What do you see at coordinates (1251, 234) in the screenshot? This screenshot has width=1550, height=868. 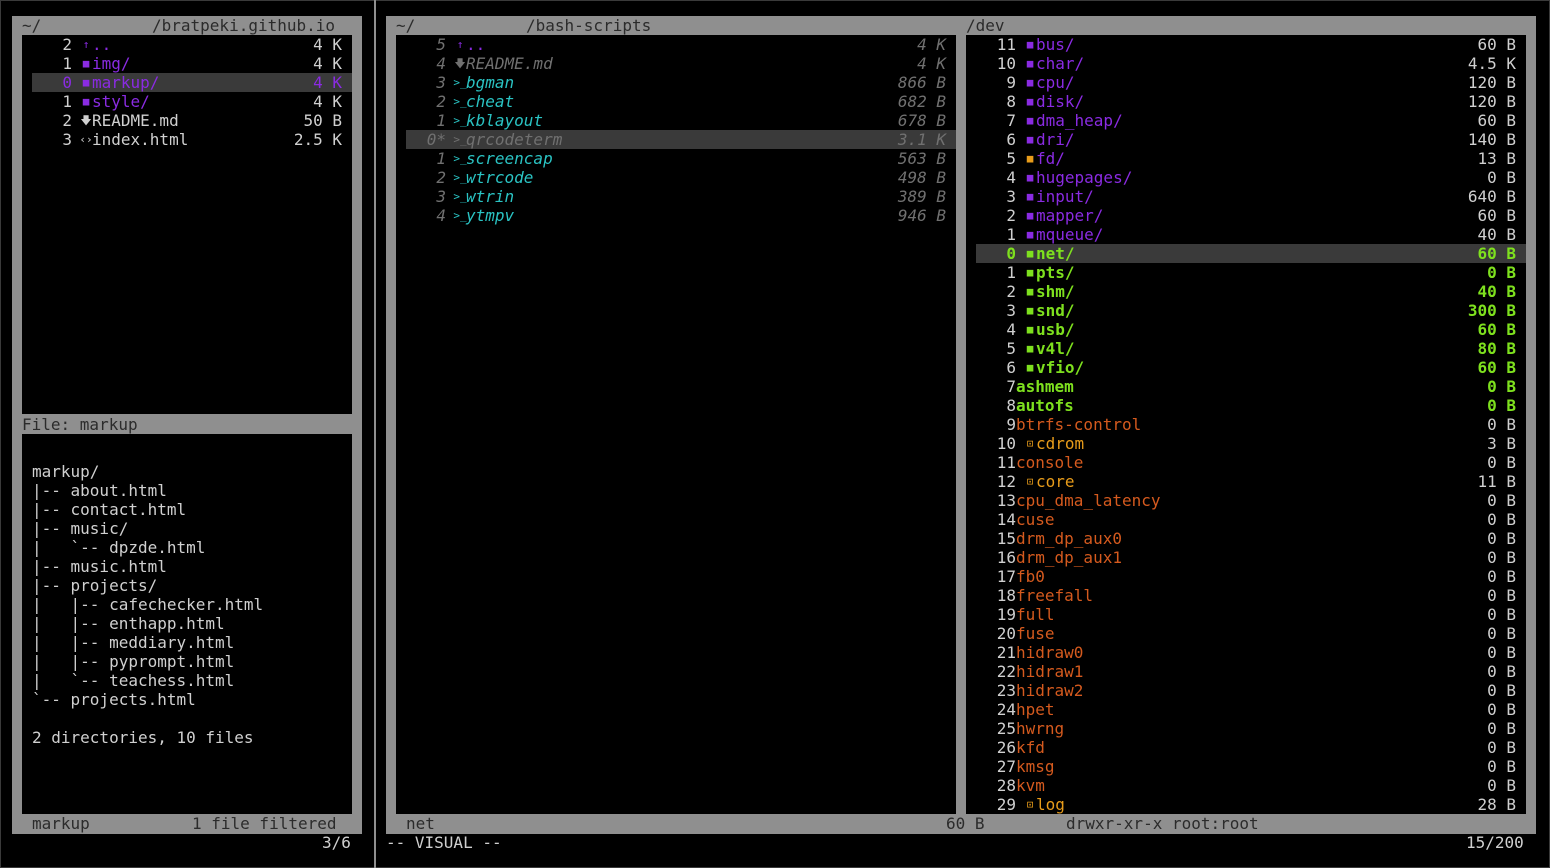 I see `file-row: 1 ■ mqueue/40 B` at bounding box center [1251, 234].